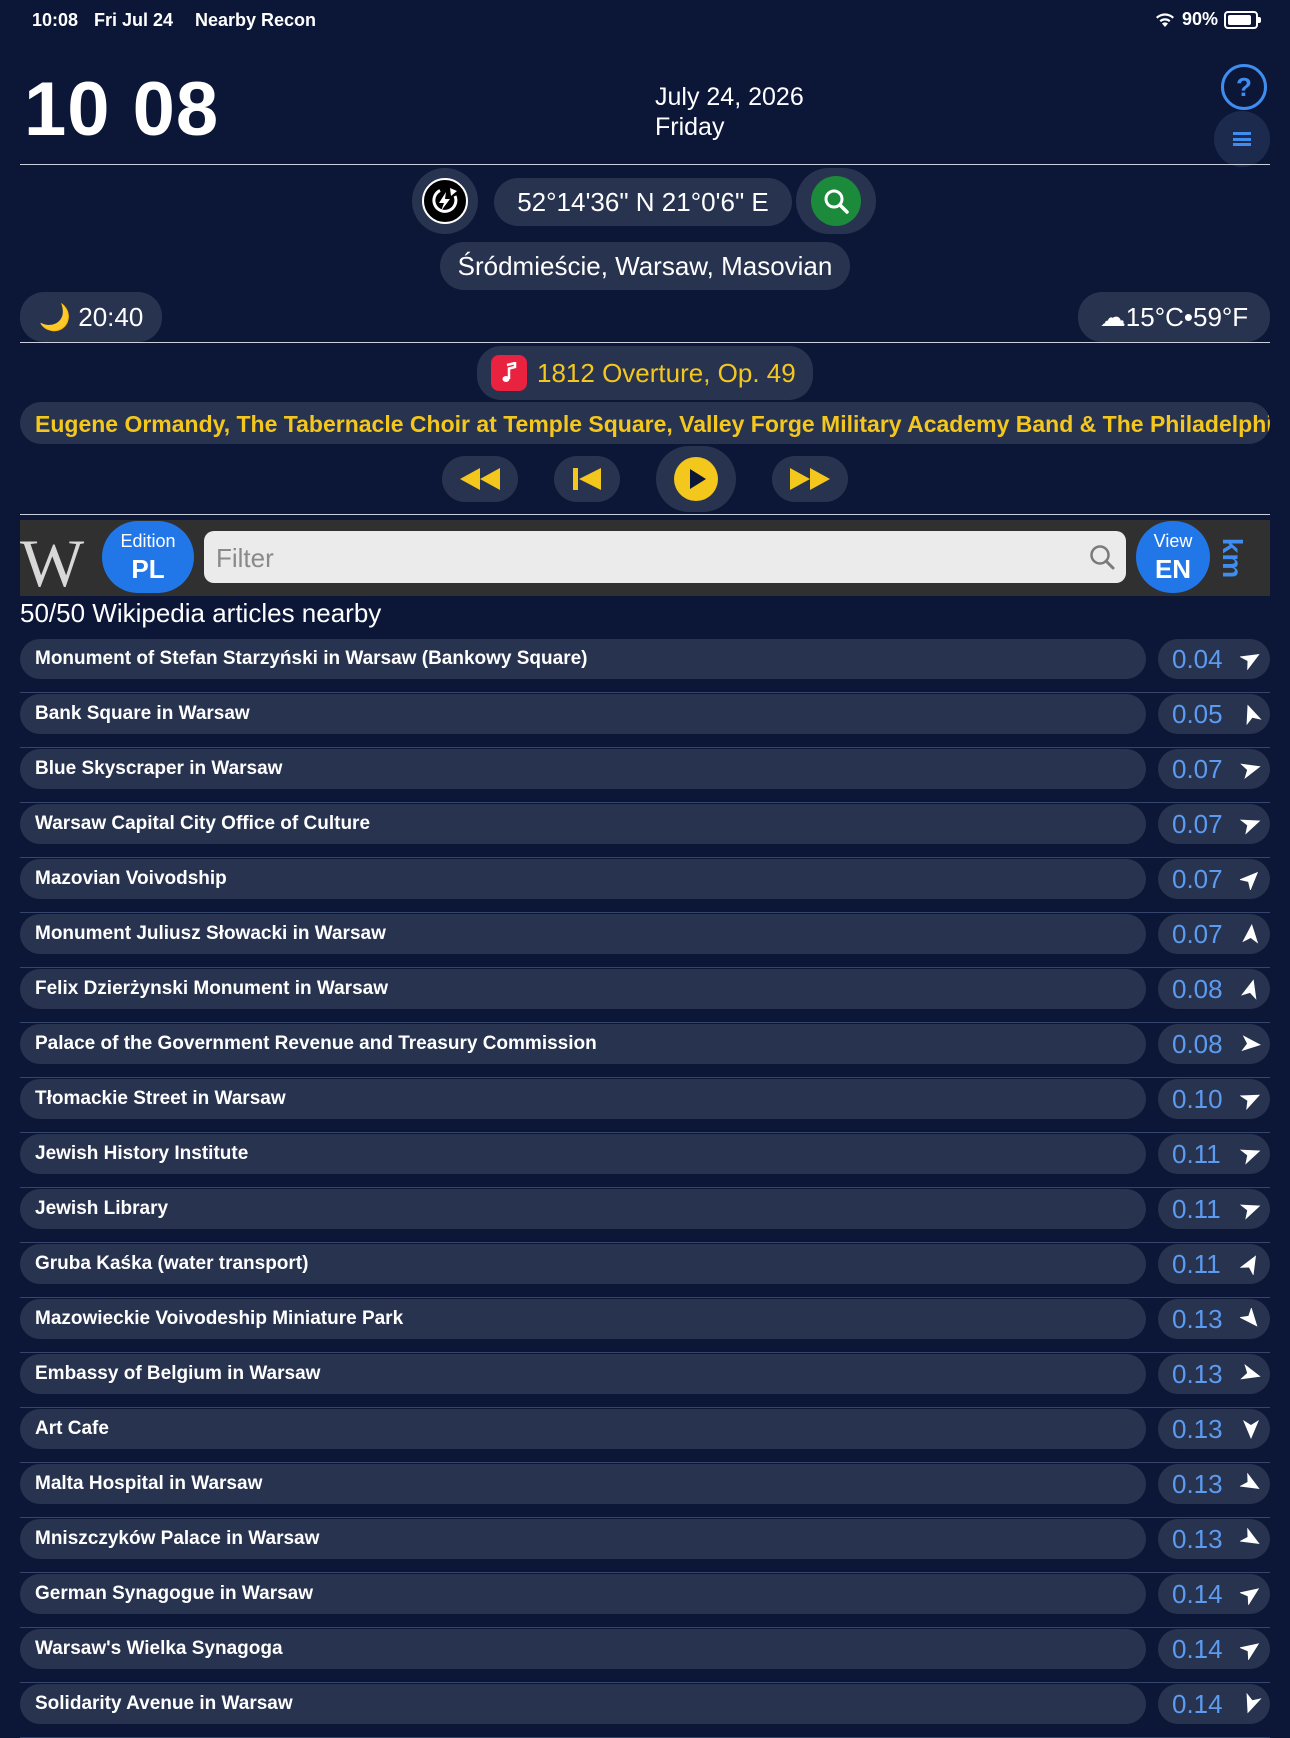 Image resolution: width=1290 pixels, height=1738 pixels. I want to click on distance-value: 0.14, so click(1197, 1704).